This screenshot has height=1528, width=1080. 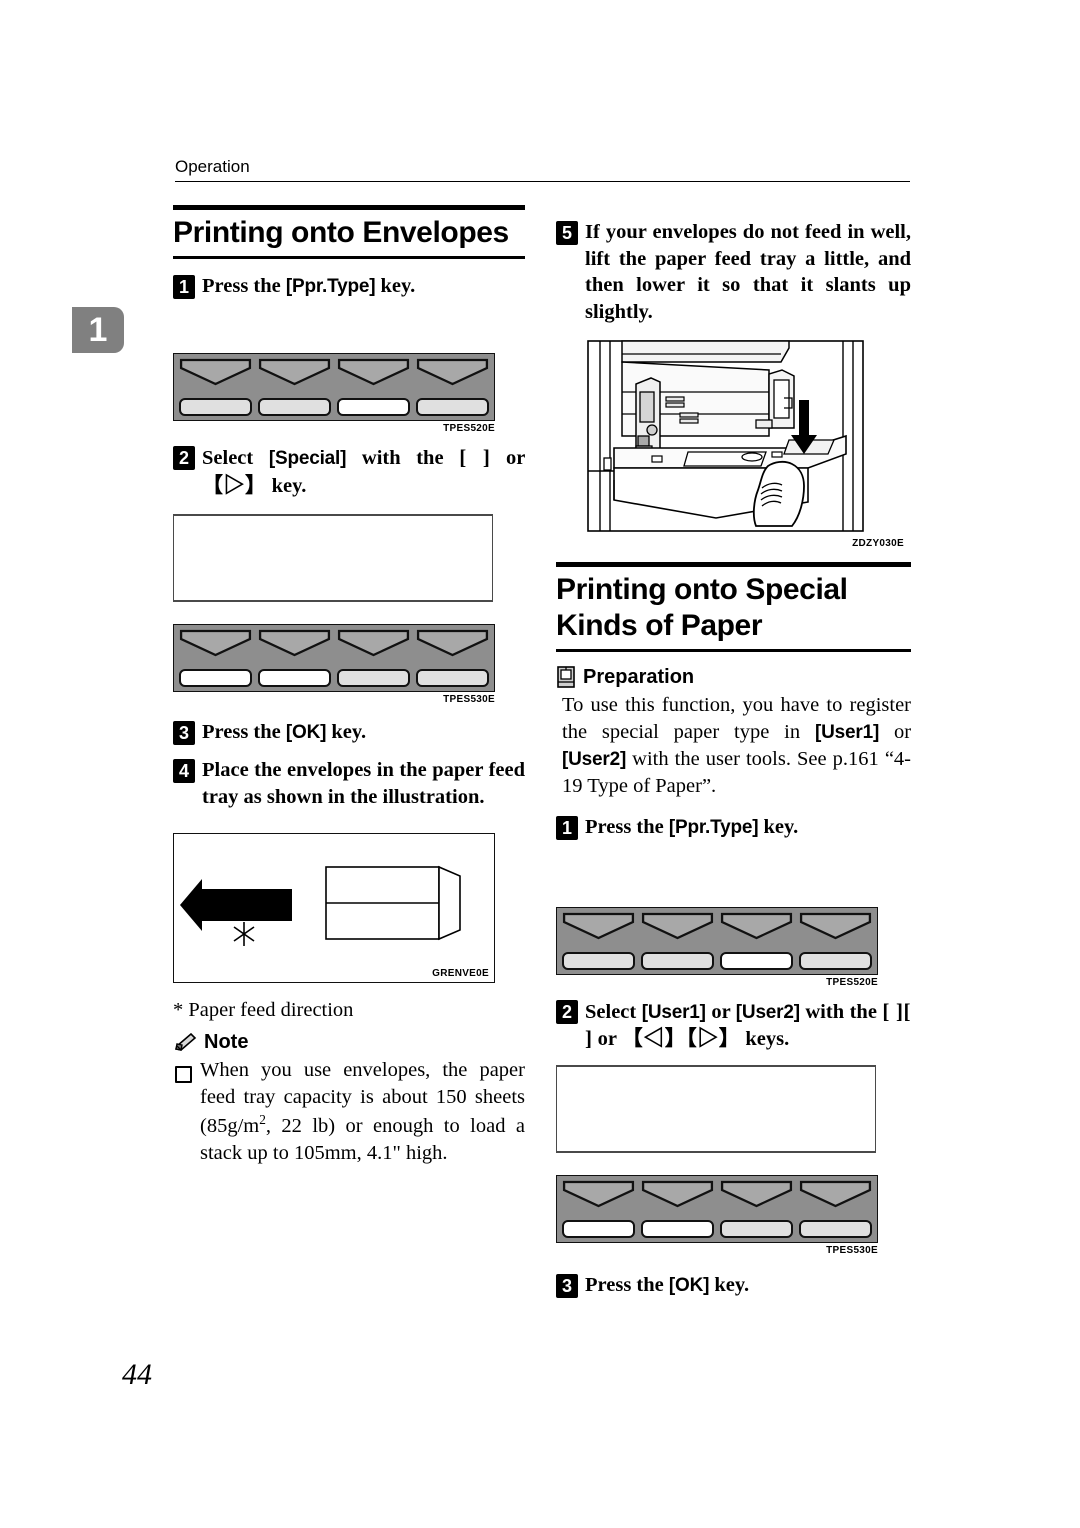 I want to click on step-number-2: 2, so click(x=184, y=458).